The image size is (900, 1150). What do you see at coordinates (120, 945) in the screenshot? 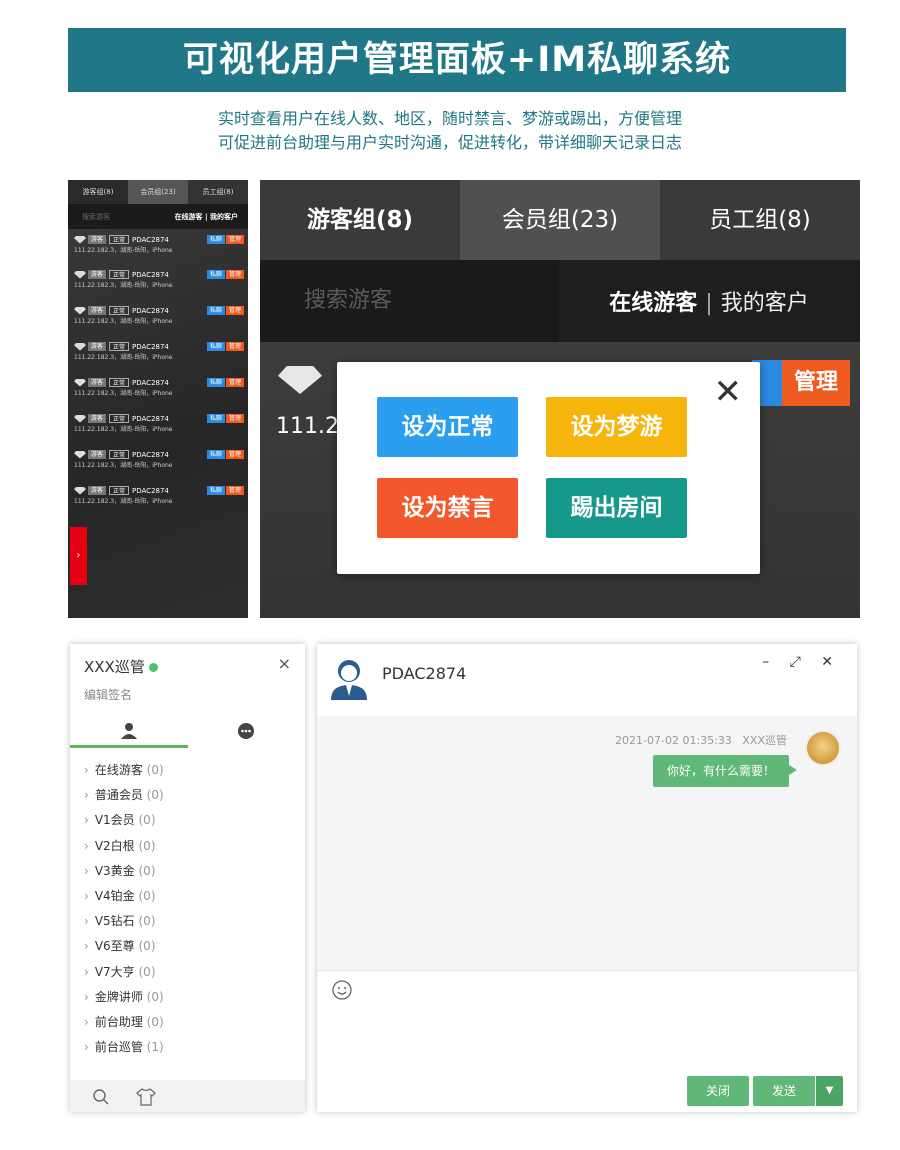
I see `group-item: › V6至尊 (0)` at bounding box center [120, 945].